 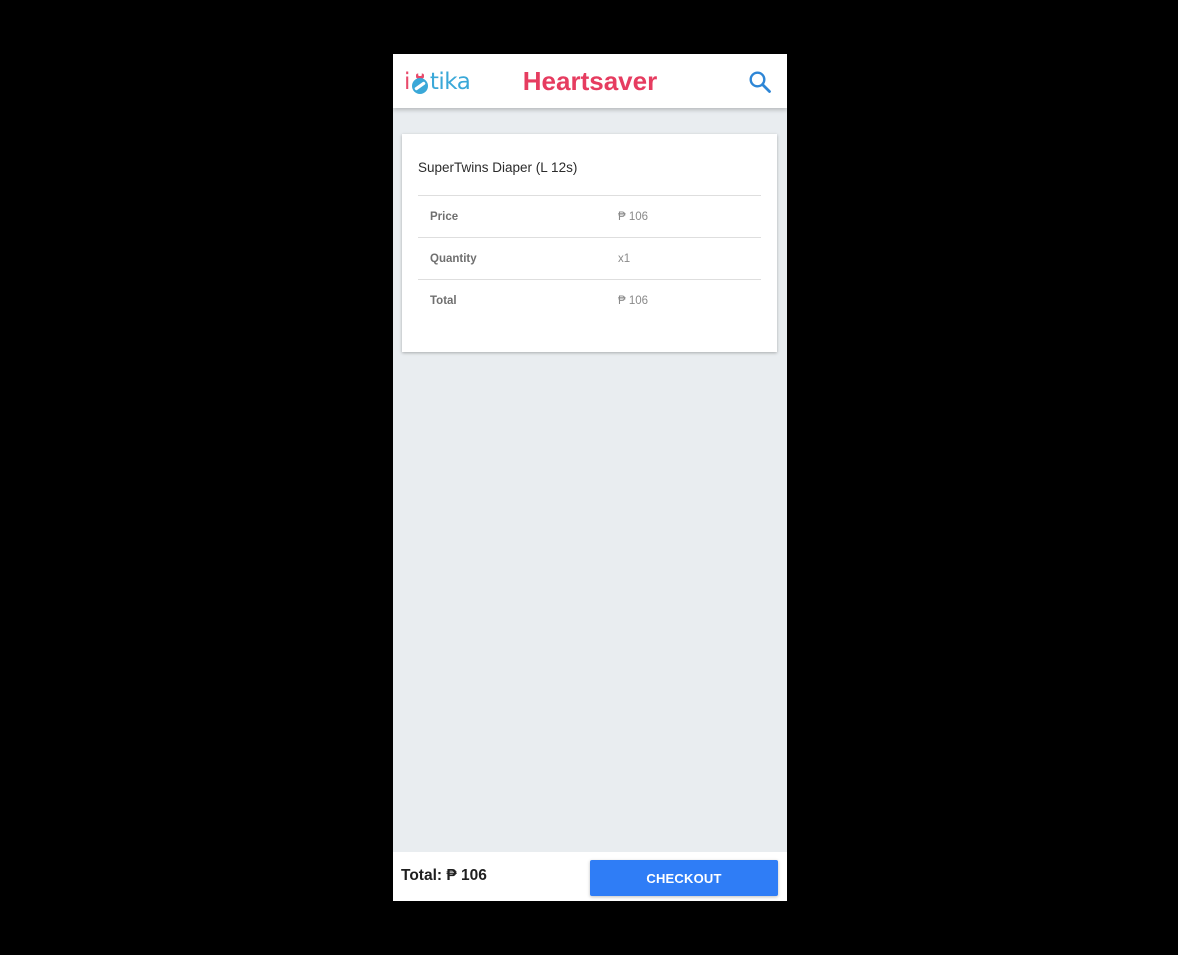 What do you see at coordinates (633, 300) in the screenshot?
I see `total-value: ₱ 106` at bounding box center [633, 300].